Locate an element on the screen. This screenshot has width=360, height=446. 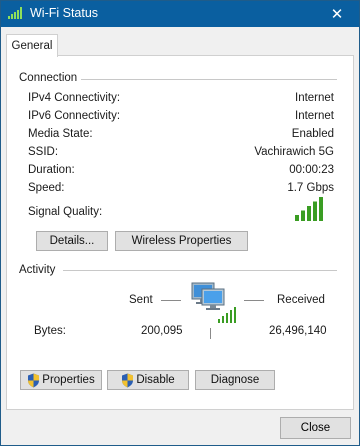
ipv6-label: IPv6 Connectivity: is located at coordinates (74, 116).